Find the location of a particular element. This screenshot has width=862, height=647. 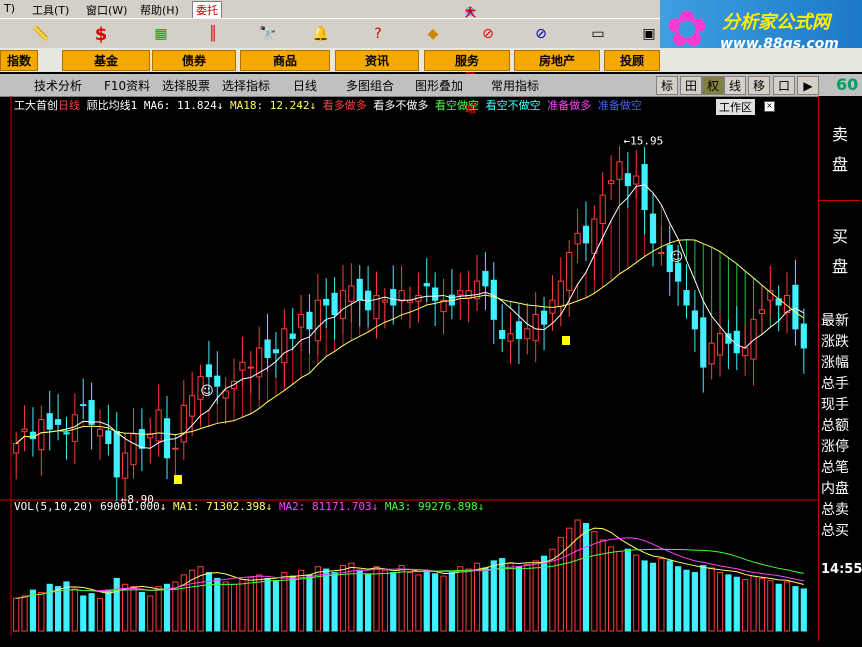

field-change: 涨跌 is located at coordinates (835, 342).